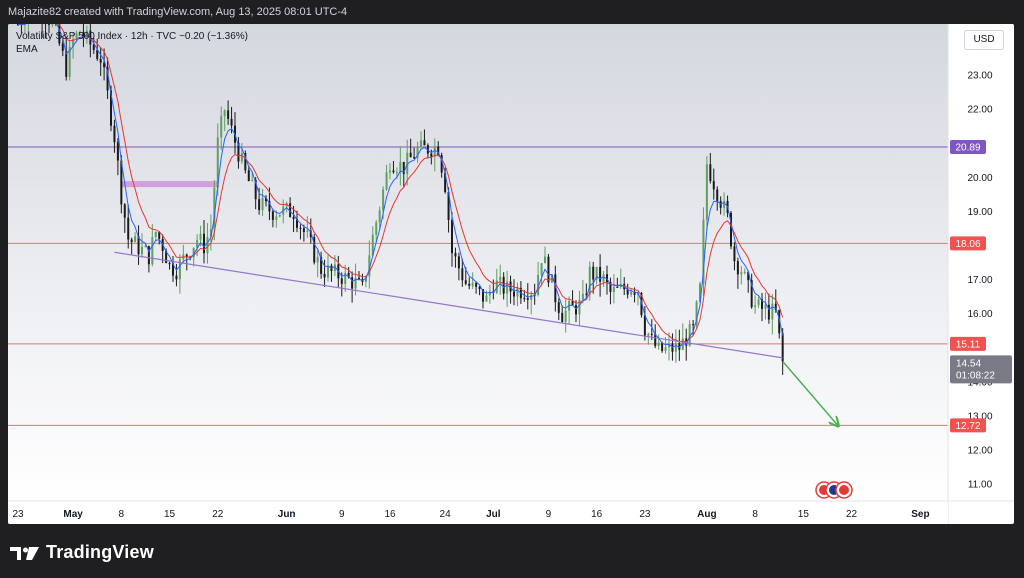  I want to click on price-axis-tick: 23.00, so click(979, 76).